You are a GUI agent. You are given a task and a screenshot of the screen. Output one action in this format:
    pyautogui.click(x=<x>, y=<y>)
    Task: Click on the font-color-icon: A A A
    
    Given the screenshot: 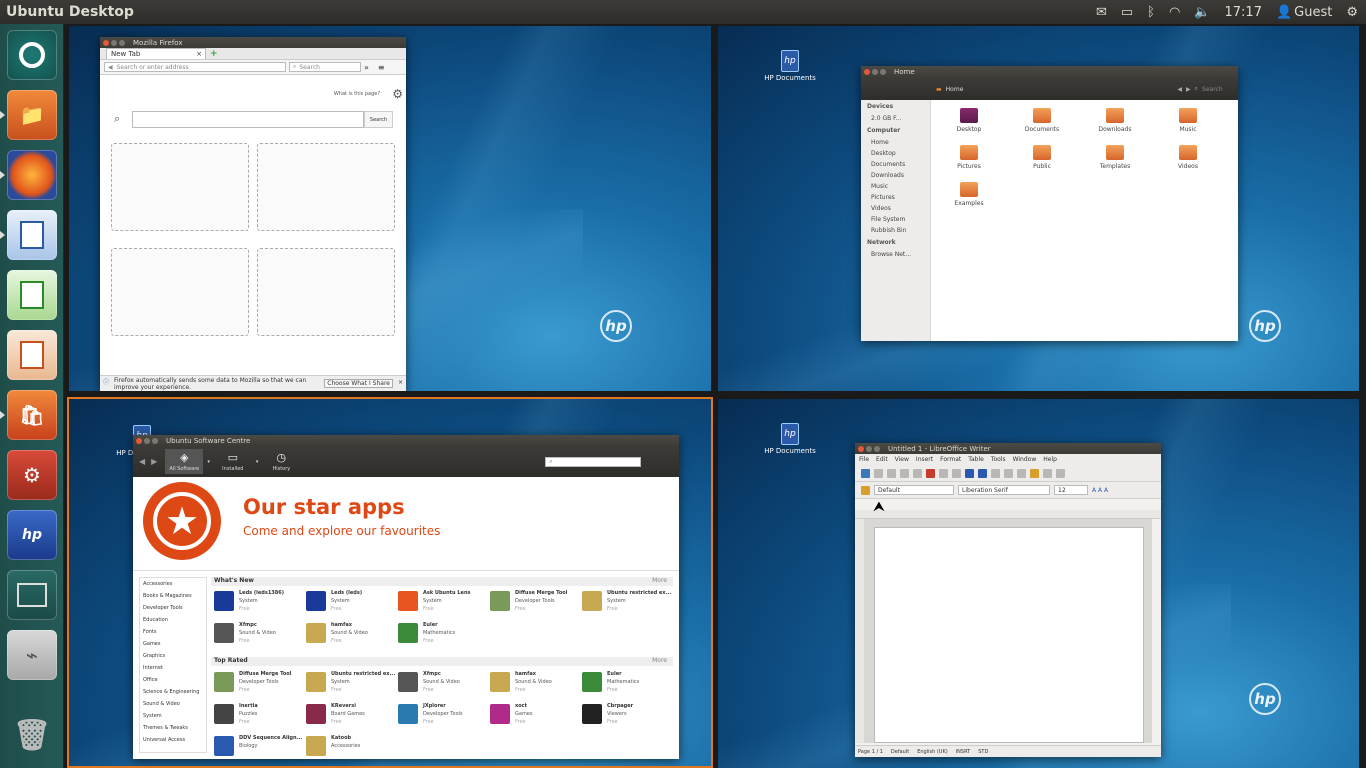 What is the action you would take?
    pyautogui.click(x=1100, y=490)
    